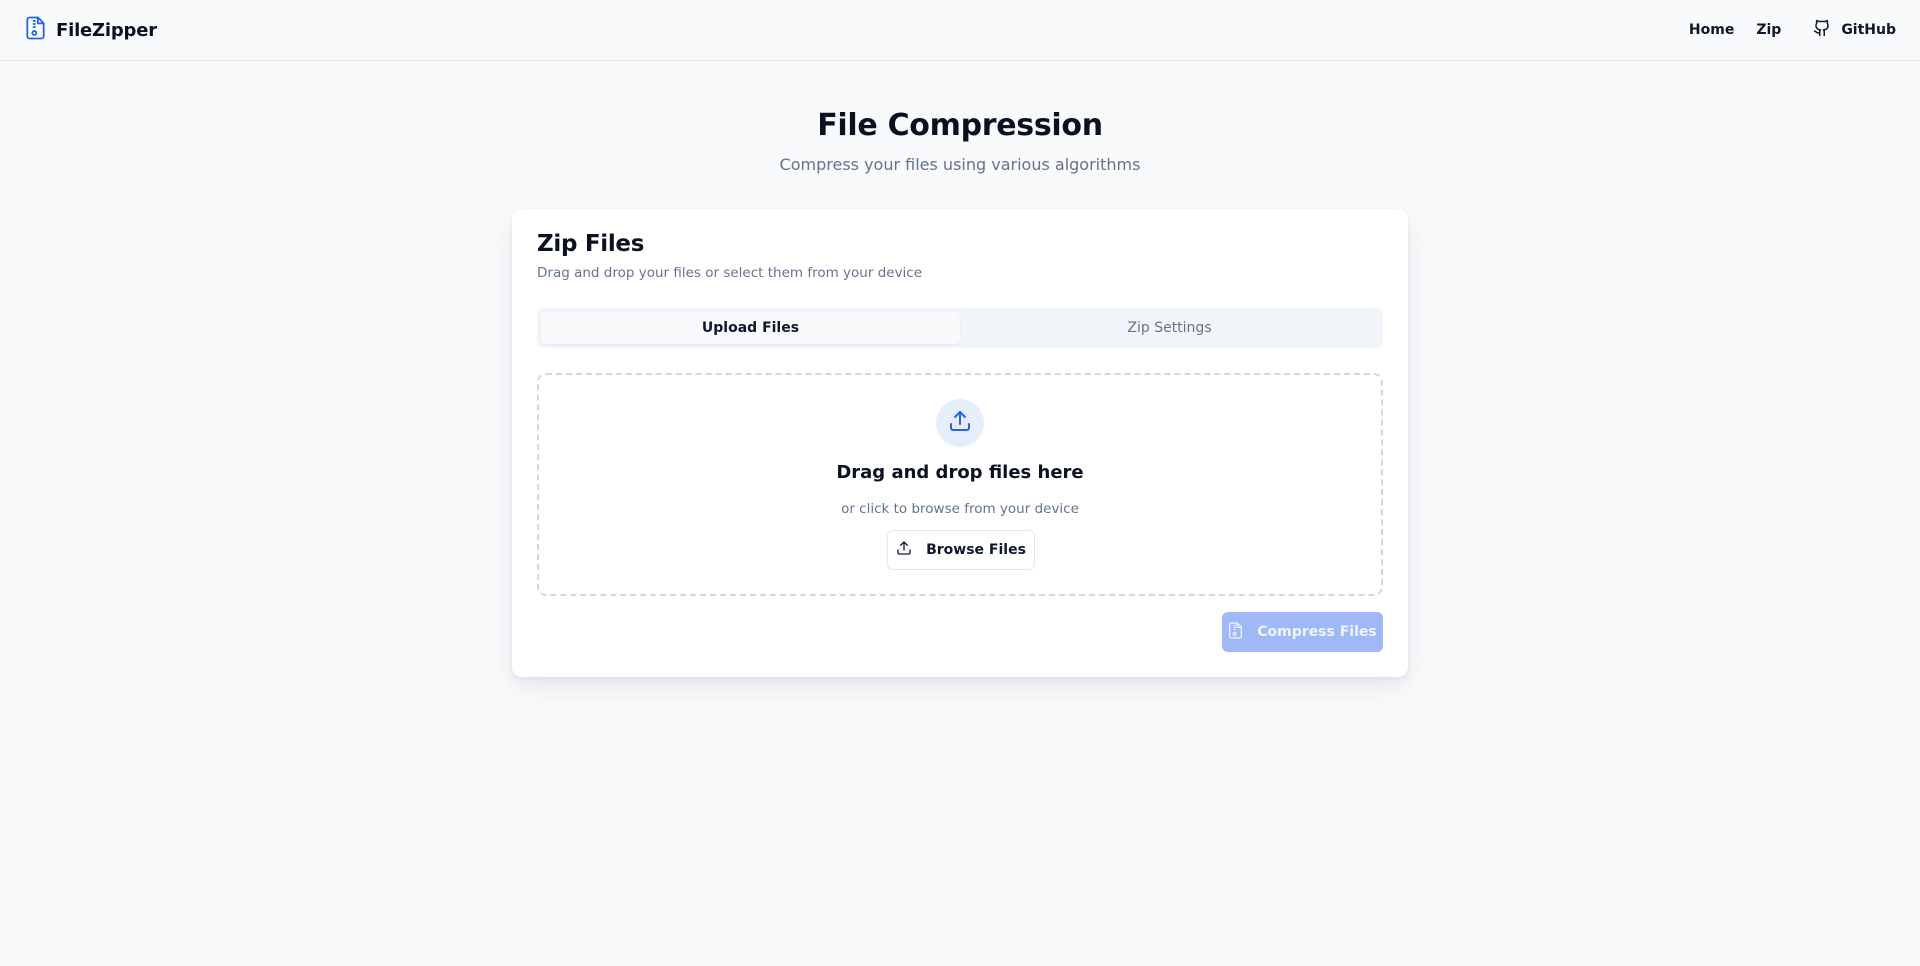 This screenshot has height=966, width=1920. I want to click on nav-github-label: GitHub, so click(1868, 30).